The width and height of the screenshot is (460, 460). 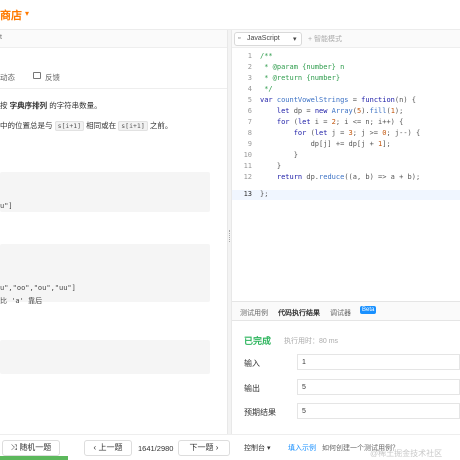 I want to click on code-line: };, so click(x=264, y=194).